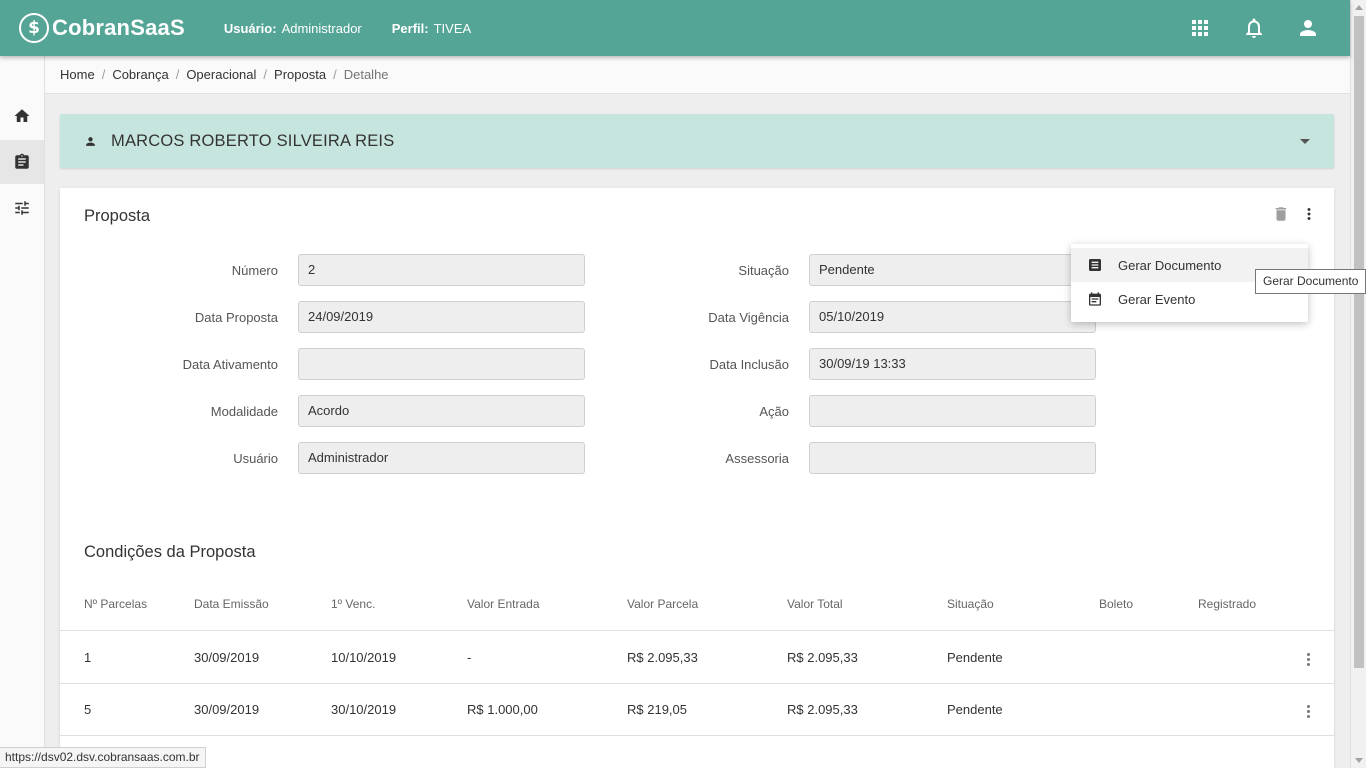 This screenshot has width=1366, height=768. I want to click on table-cell: 10/10/2019, so click(364, 657).